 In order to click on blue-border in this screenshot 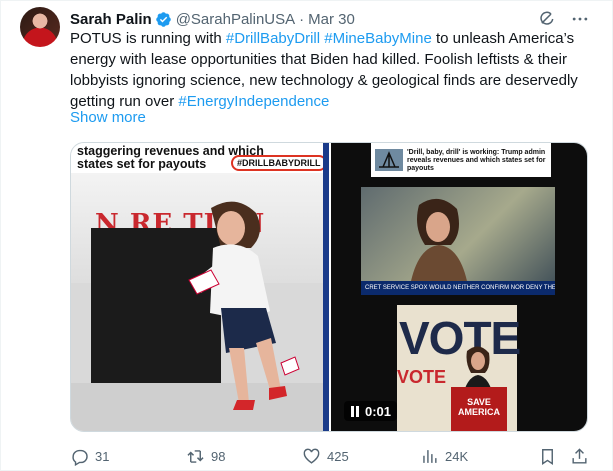, I will do `click(326, 287)`.